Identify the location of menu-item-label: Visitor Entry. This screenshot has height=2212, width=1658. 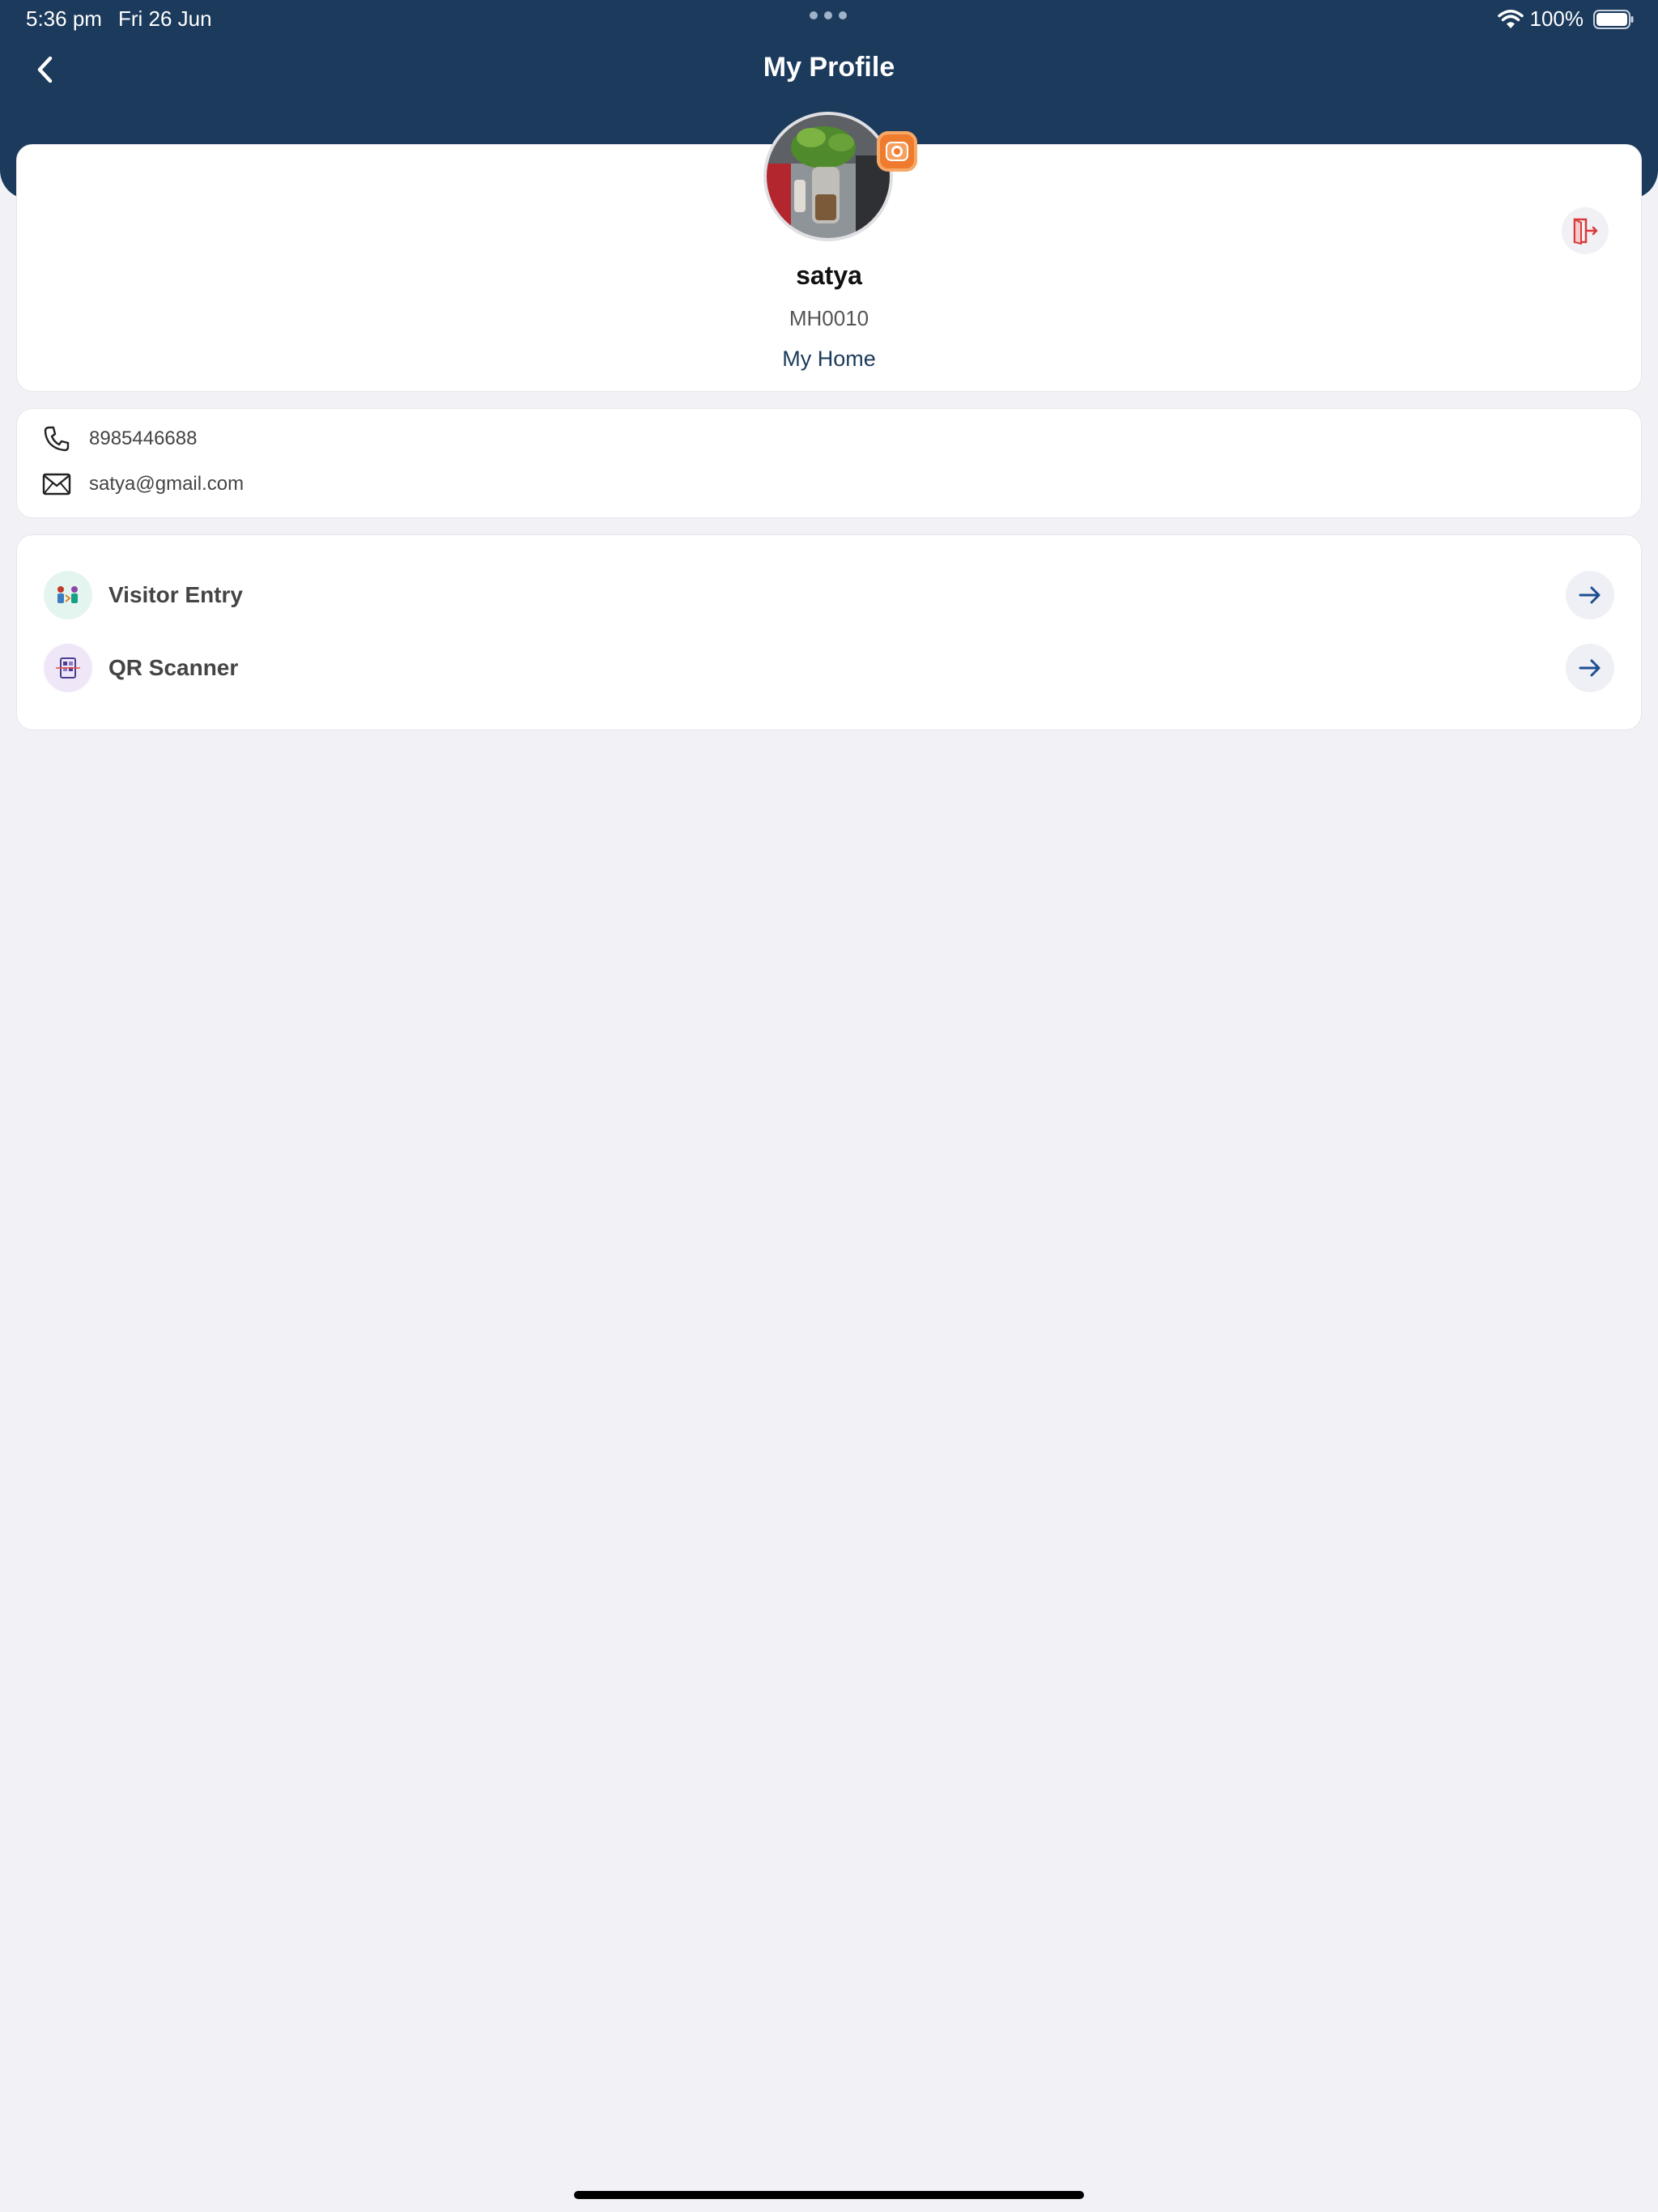
(175, 594).